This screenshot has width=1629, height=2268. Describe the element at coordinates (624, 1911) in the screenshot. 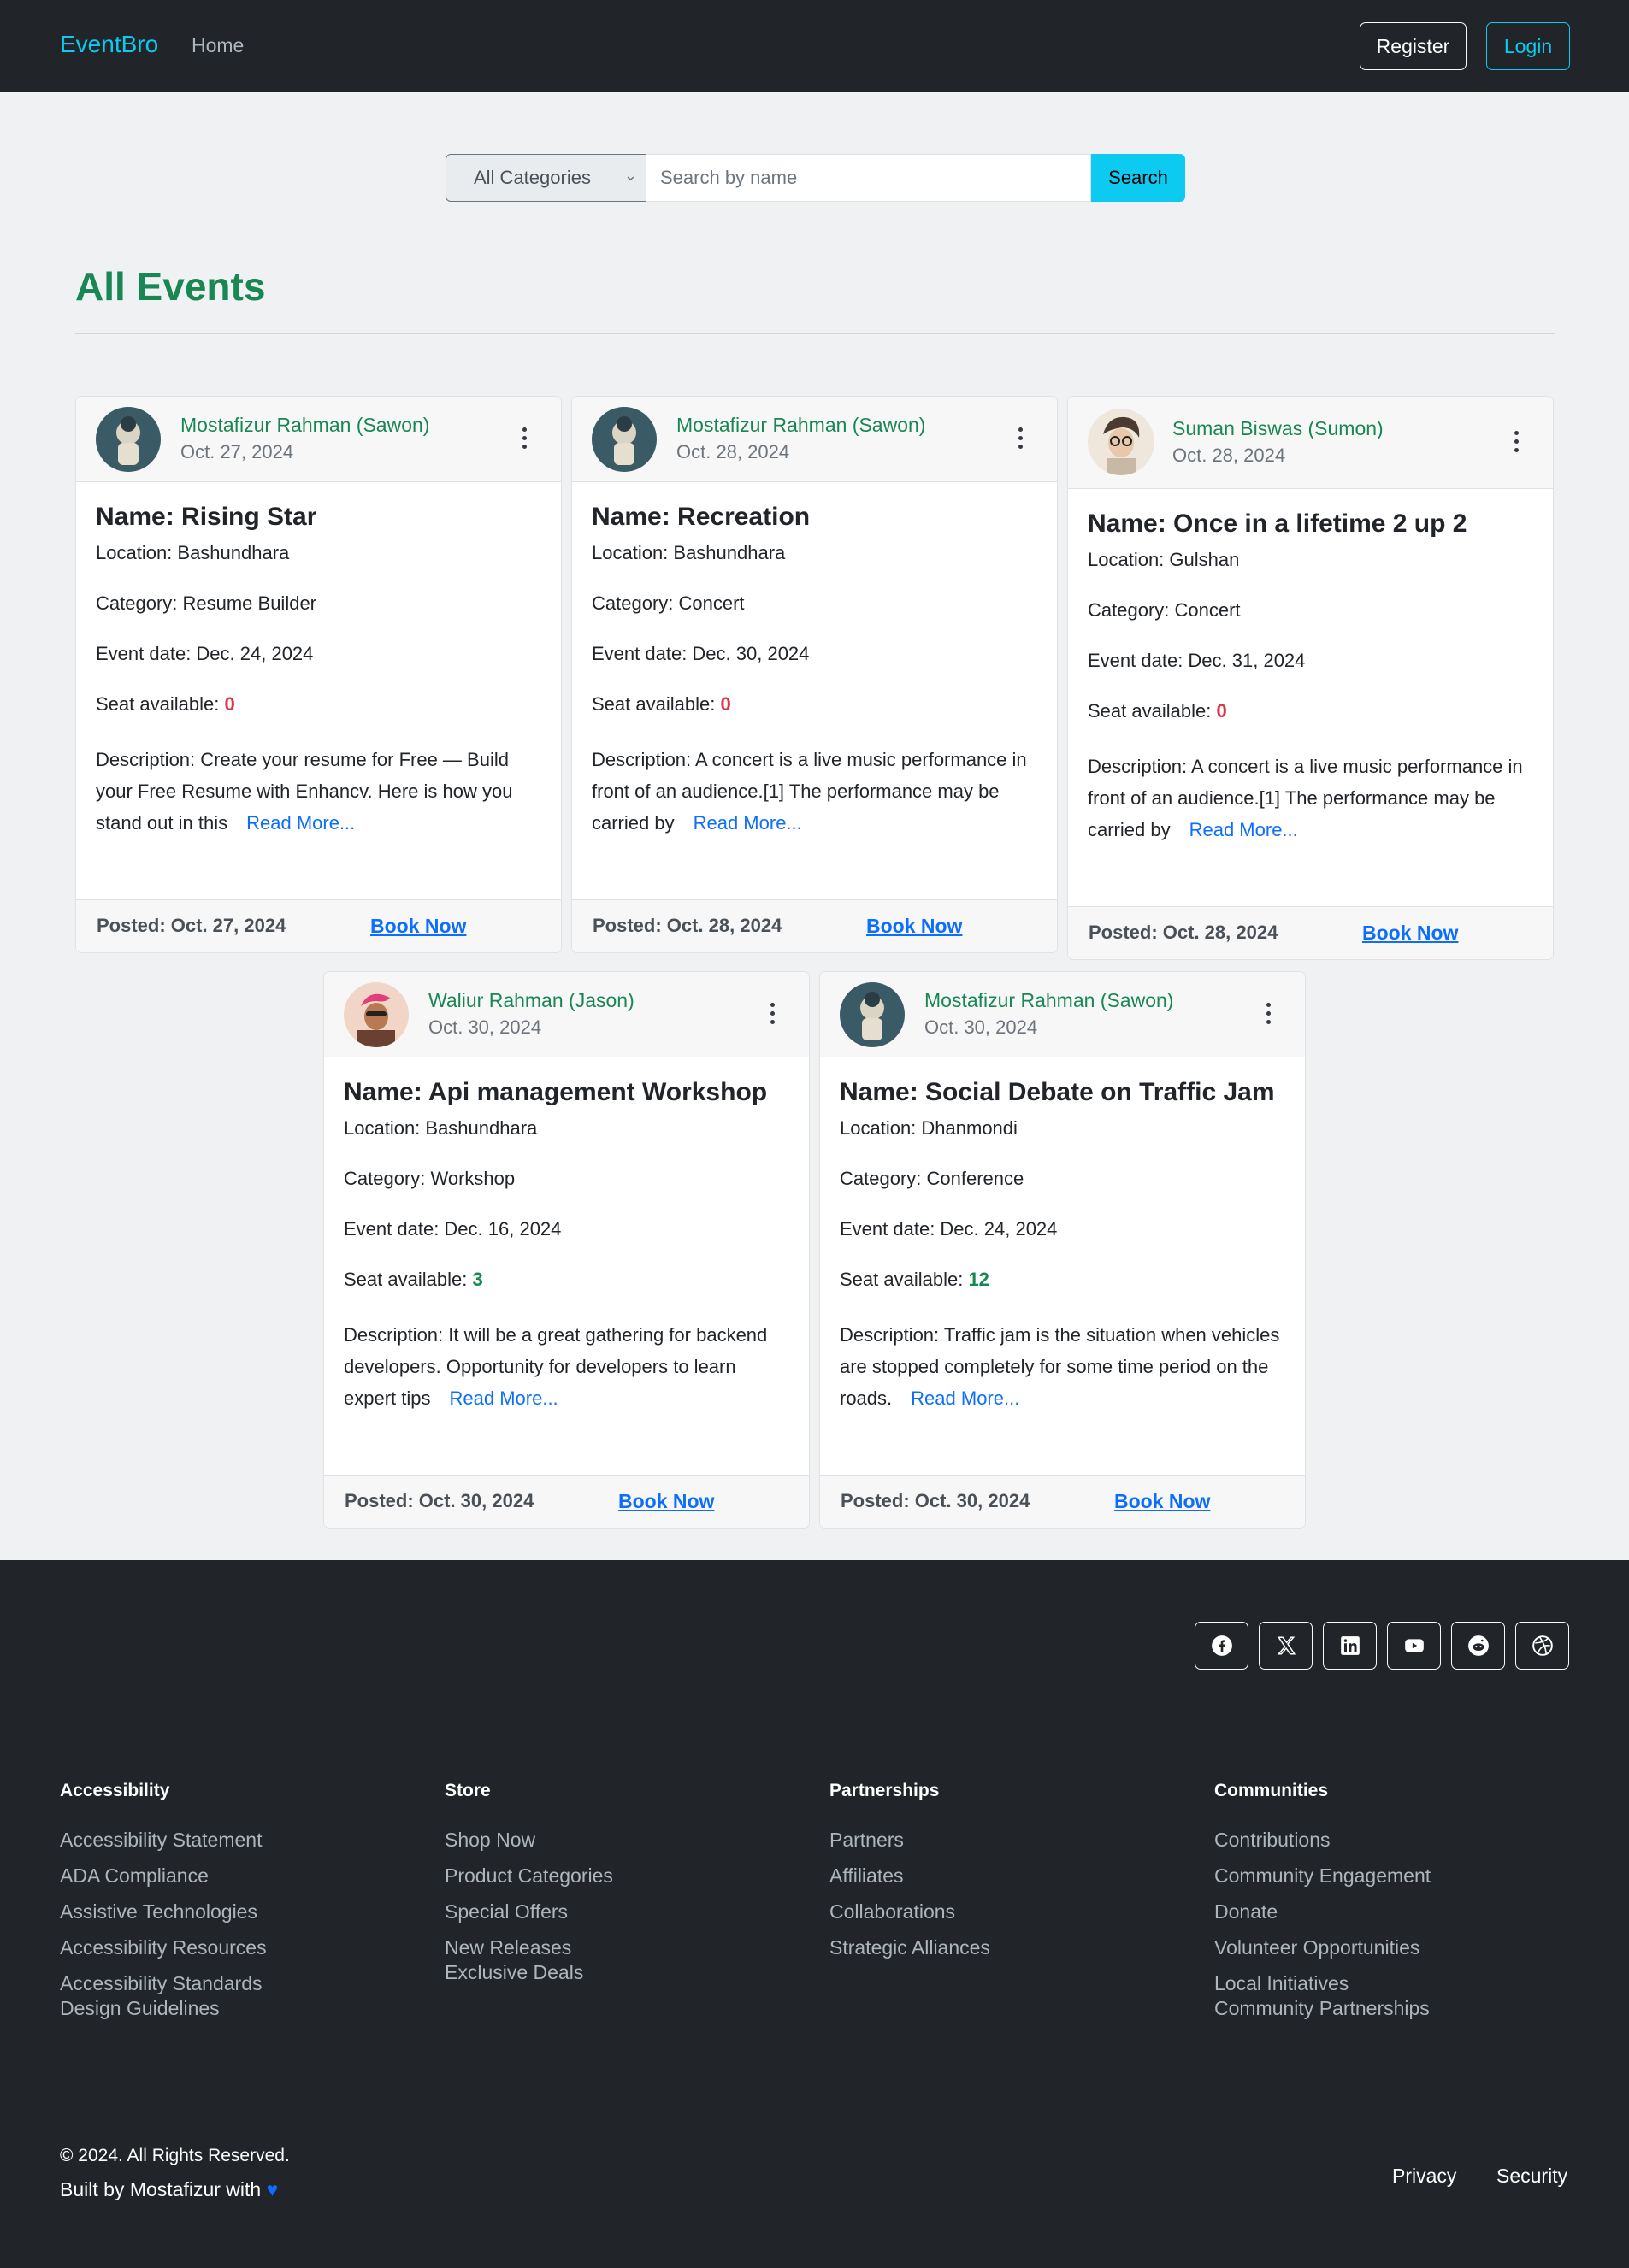

I see `footer-link: Special Offers` at that location.